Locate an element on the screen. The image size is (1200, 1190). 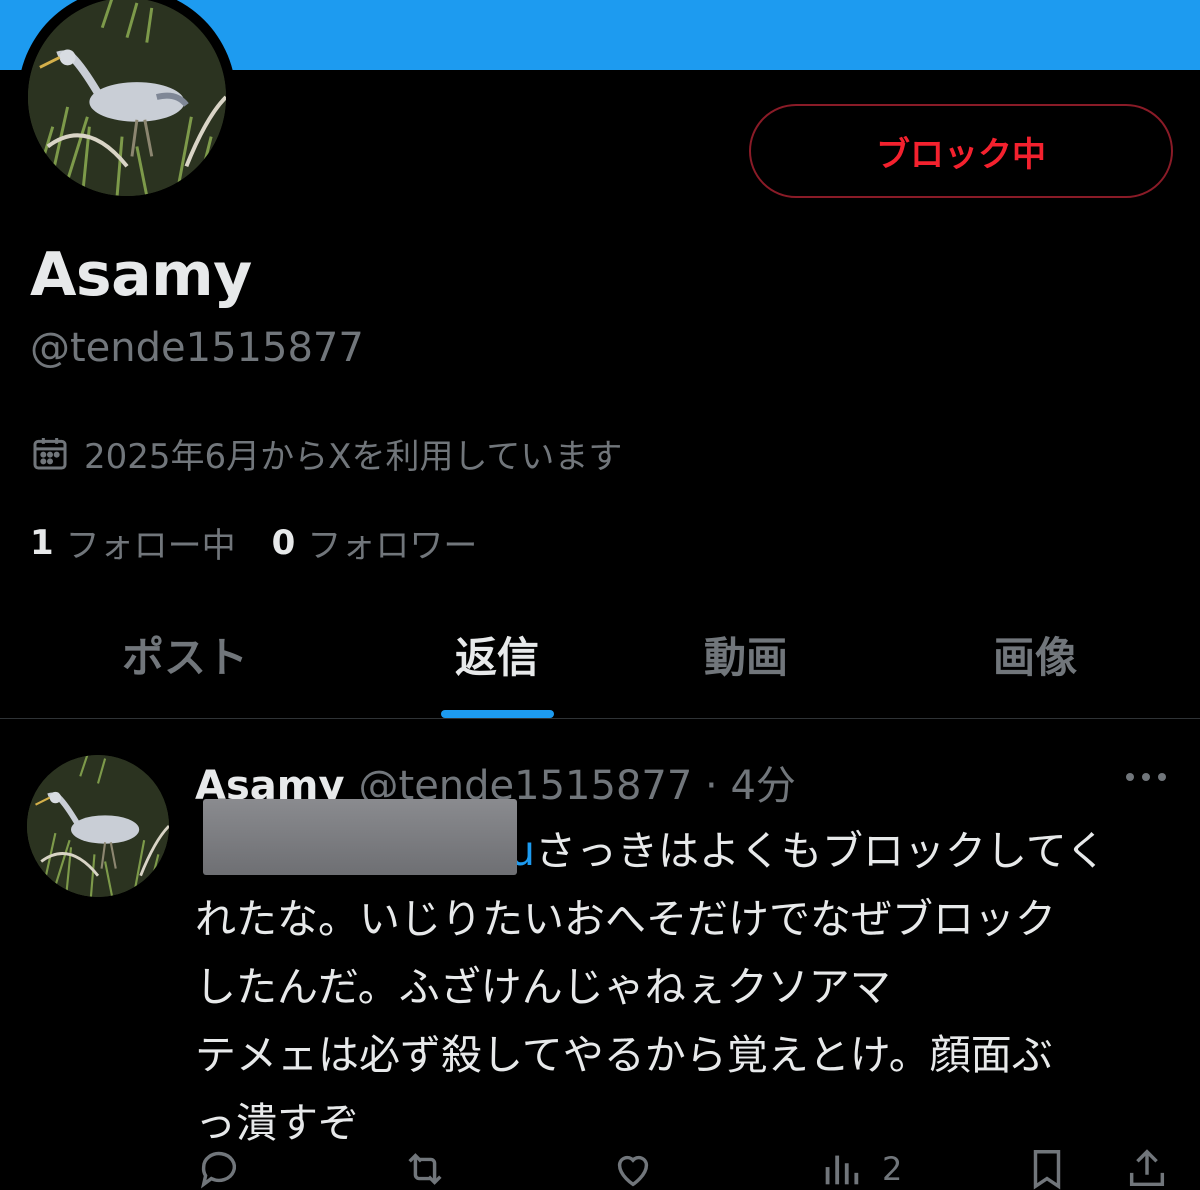
profile-handle: @tende1515877 is located at coordinates (197, 348).